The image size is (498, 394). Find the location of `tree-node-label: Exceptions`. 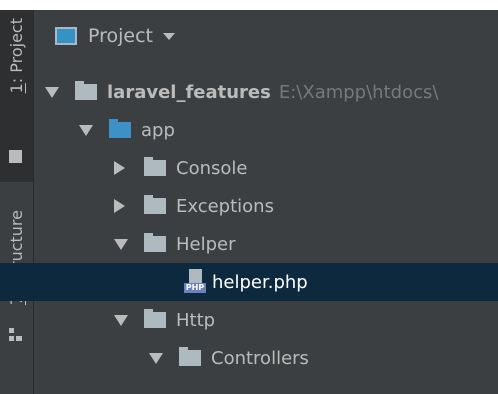

tree-node-label: Exceptions is located at coordinates (225, 206).